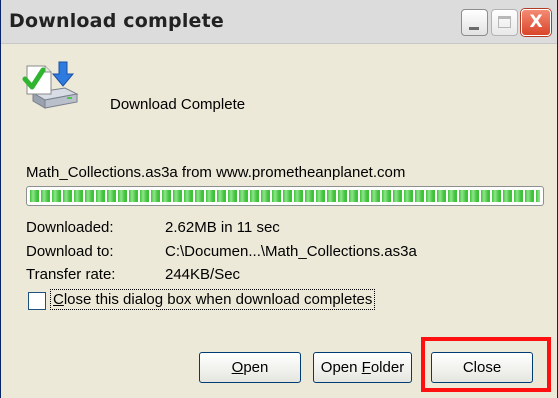 Image resolution: width=558 pixels, height=398 pixels. I want to click on close-when-complete-checkbox, so click(37, 301).